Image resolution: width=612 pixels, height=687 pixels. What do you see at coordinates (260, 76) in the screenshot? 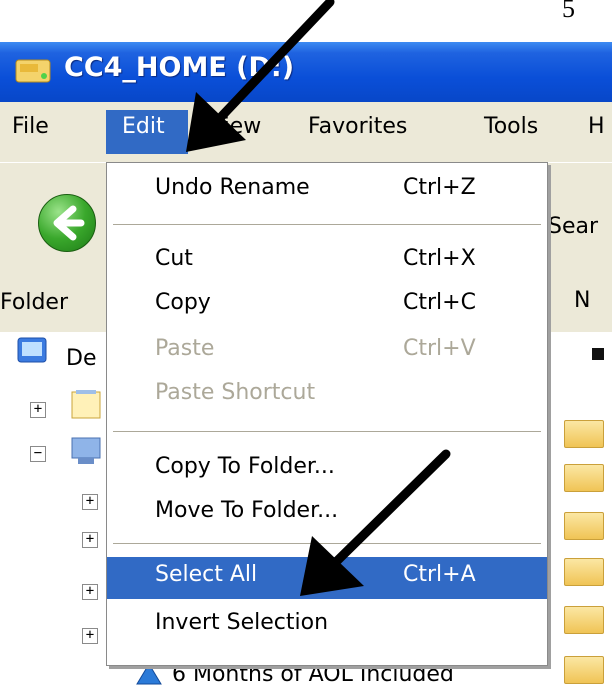
I see `arrow-to-edit-menu` at bounding box center [260, 76].